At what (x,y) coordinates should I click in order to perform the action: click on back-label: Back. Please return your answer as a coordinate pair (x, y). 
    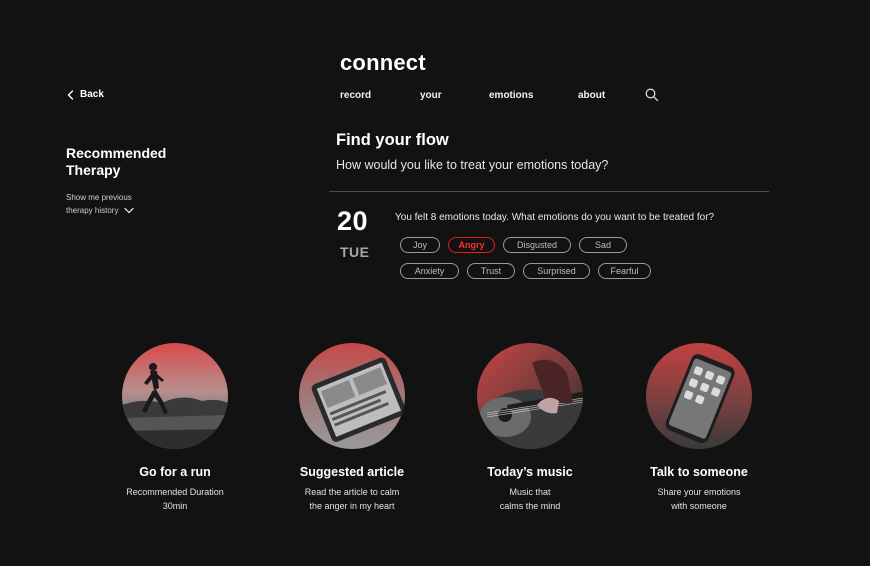
    Looking at the image, I should click on (92, 94).